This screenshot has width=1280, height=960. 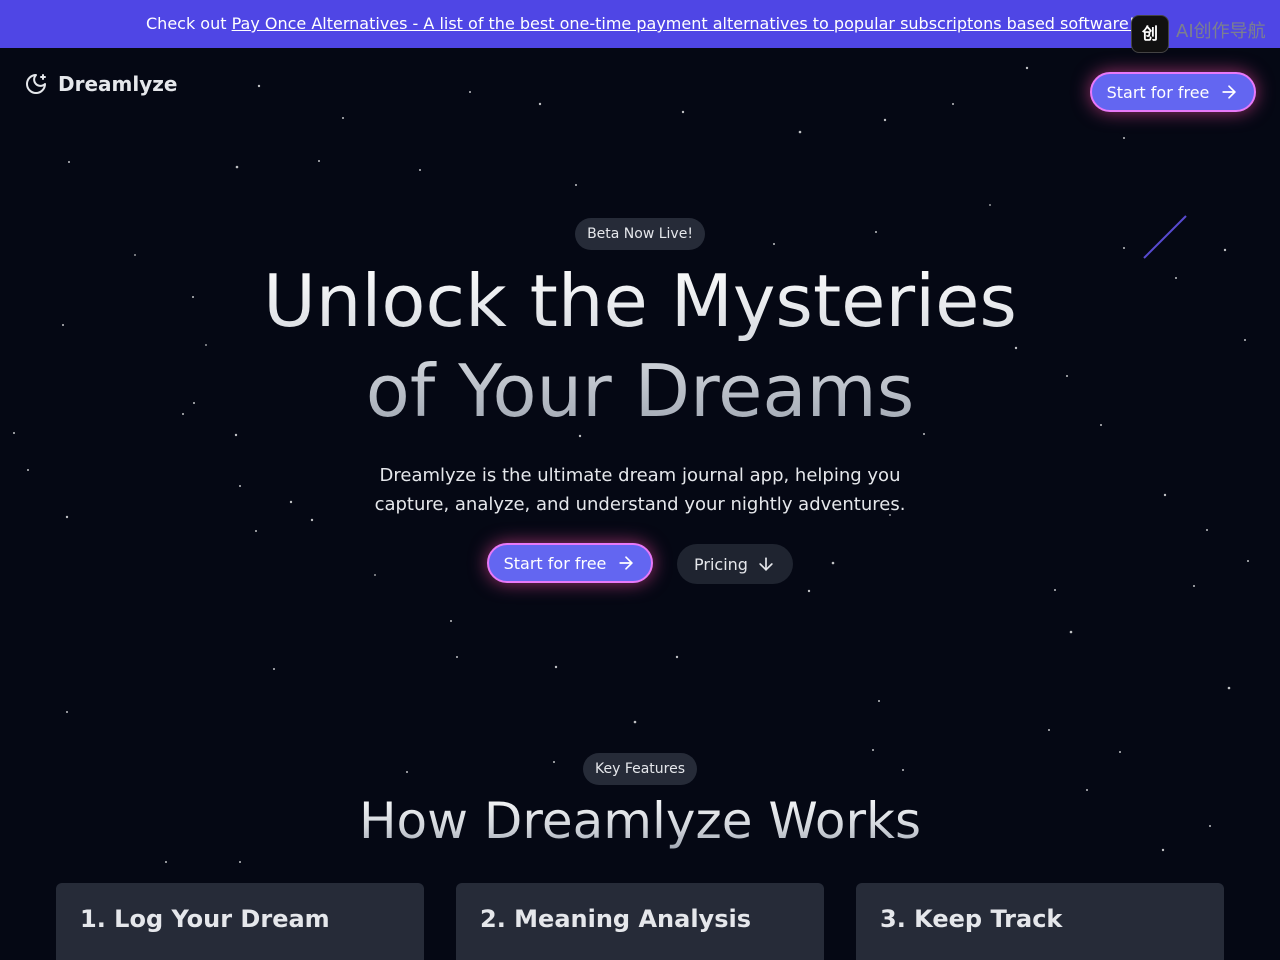 I want to click on hero-start-for-free-button: Start for free, so click(x=570, y=563).